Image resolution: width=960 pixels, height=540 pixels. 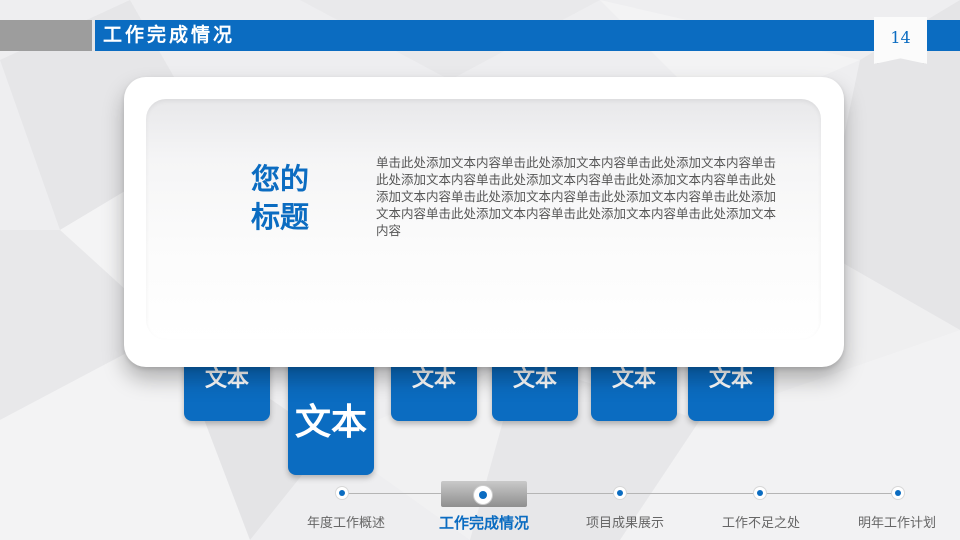 What do you see at coordinates (346, 521) in the screenshot?
I see `nav-item-annual-overview: 年度工作概述` at bounding box center [346, 521].